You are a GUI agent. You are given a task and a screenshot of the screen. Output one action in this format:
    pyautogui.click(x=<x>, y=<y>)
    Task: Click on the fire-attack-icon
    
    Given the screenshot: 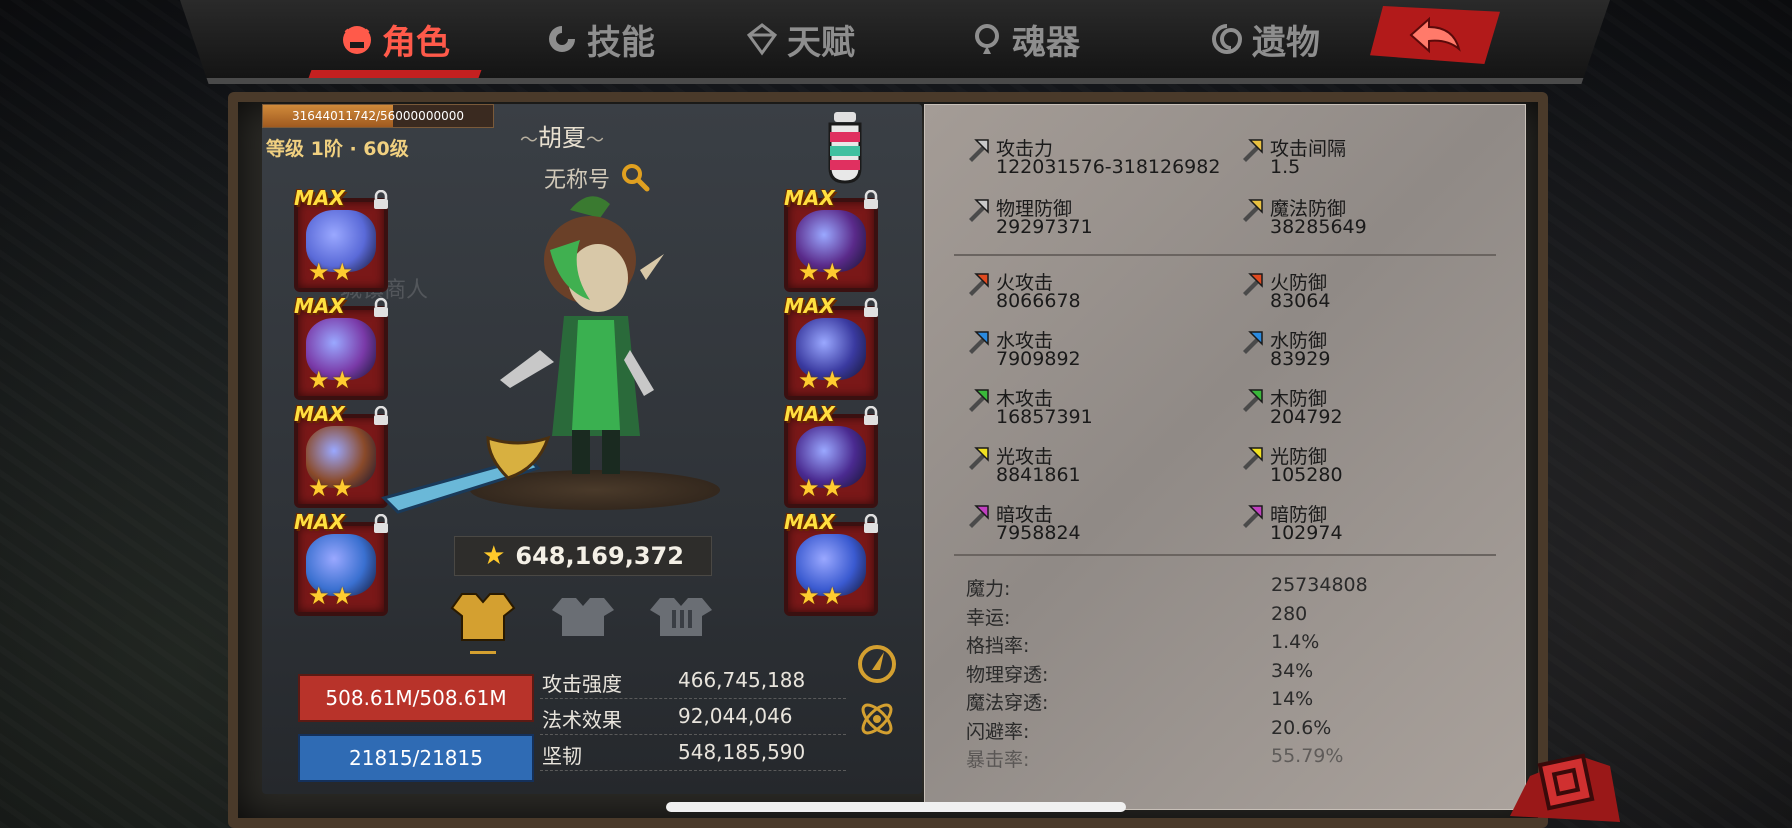 What is the action you would take?
    pyautogui.click(x=979, y=284)
    